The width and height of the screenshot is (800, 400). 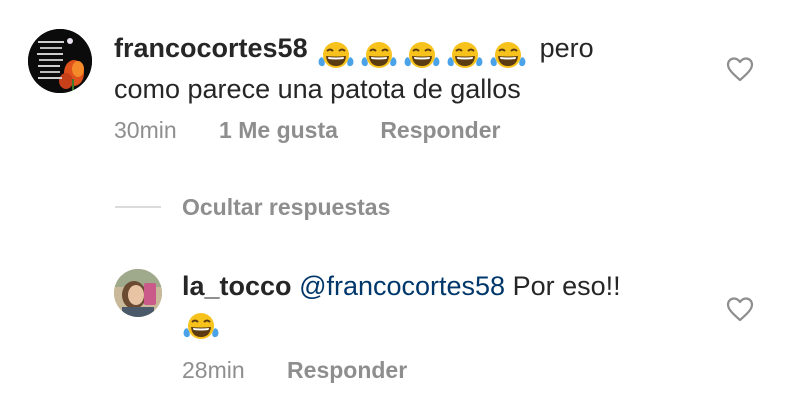 I want to click on like-heart-icon, so click(x=740, y=69).